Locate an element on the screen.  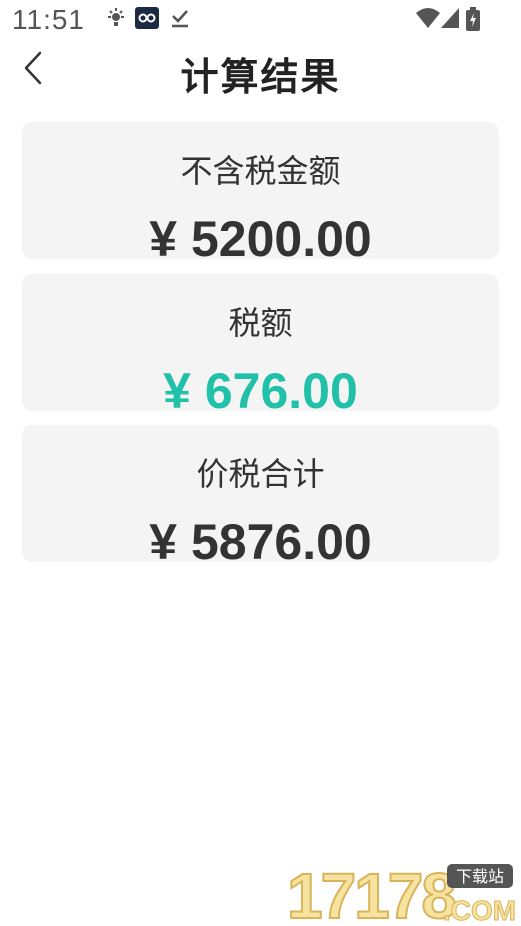
wifi-icon is located at coordinates (428, 18).